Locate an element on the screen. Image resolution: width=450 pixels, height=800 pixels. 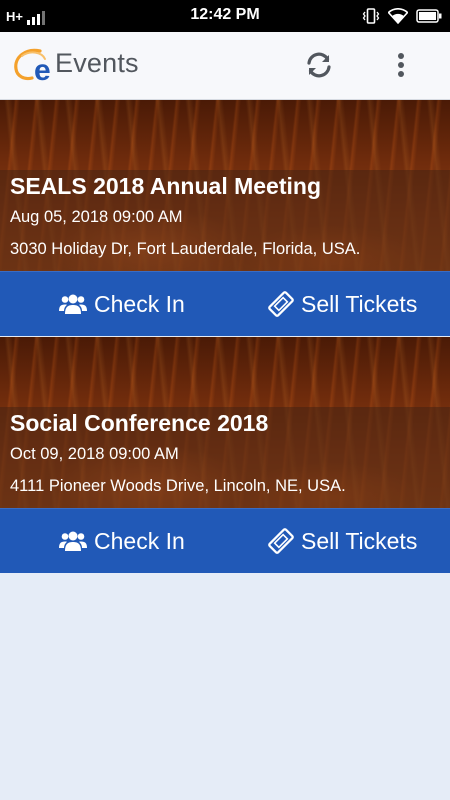
overflow-menu-button is located at coordinates (401, 65).